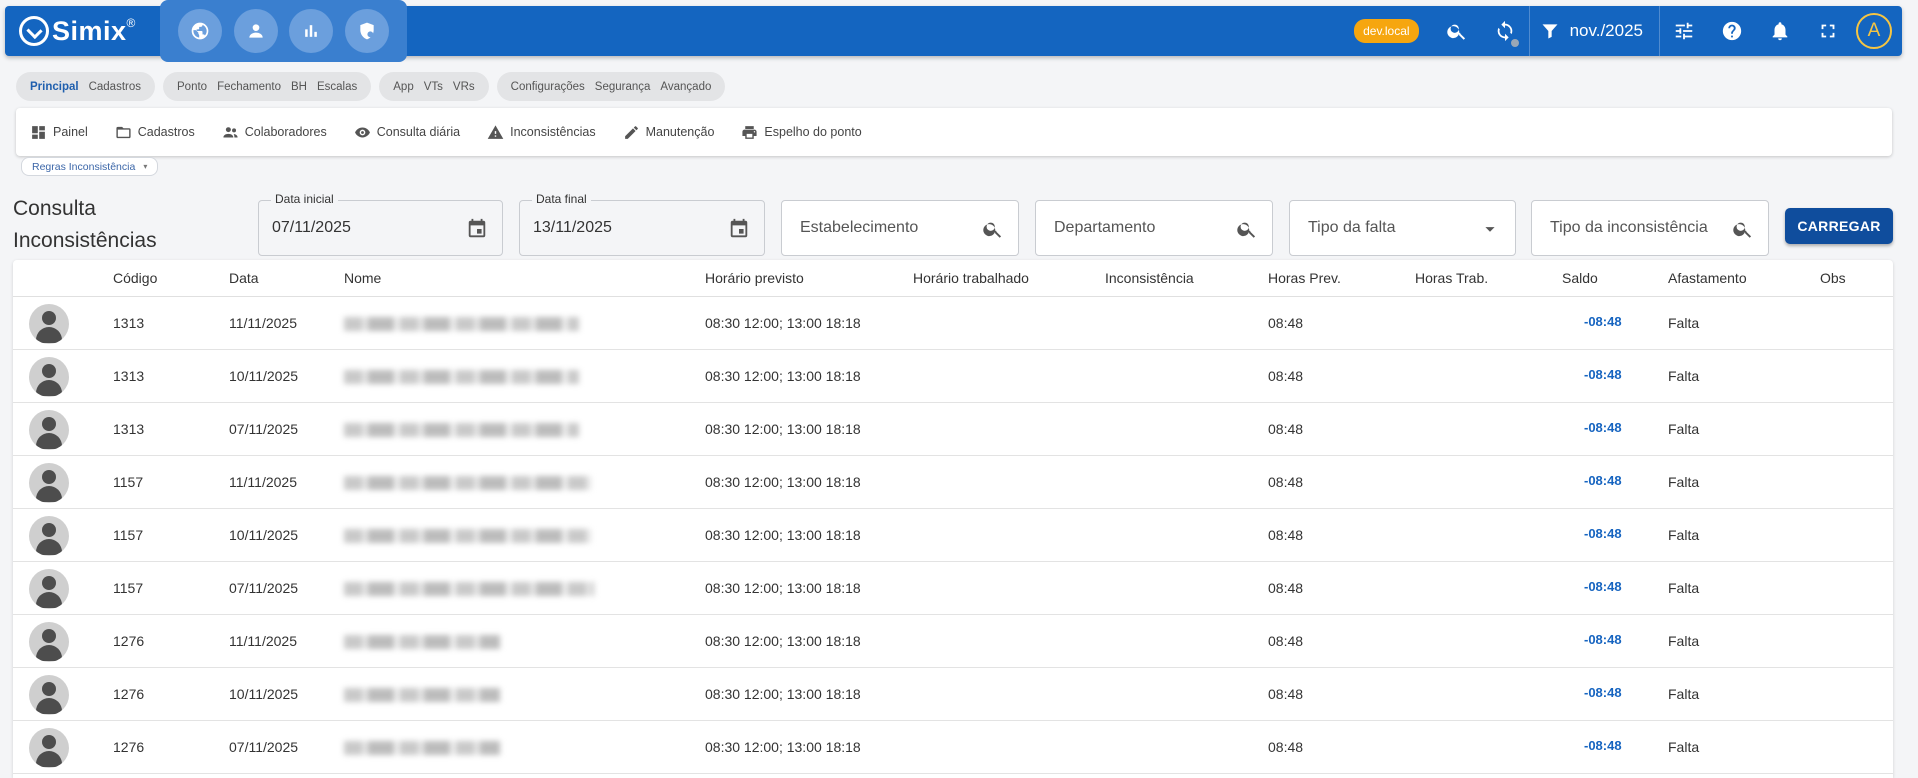 The image size is (1918, 778). What do you see at coordinates (299, 87) in the screenshot?
I see `chip-bh: BH` at bounding box center [299, 87].